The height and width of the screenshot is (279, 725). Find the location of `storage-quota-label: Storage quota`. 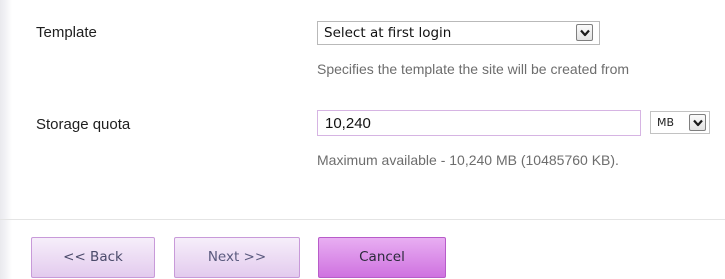

storage-quota-label: Storage quota is located at coordinates (83, 124).